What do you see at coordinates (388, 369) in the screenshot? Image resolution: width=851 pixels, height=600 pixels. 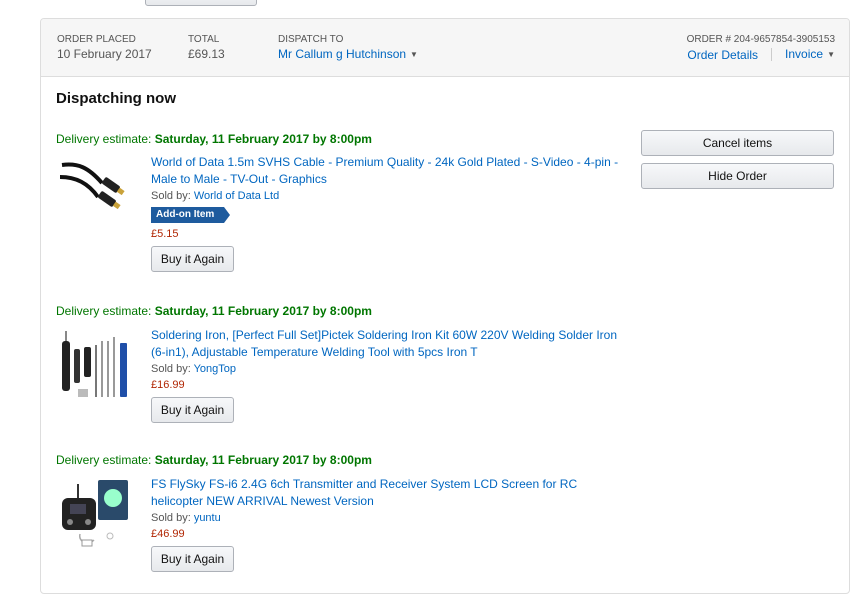 I see `sold-by: Sold by: YongTop` at bounding box center [388, 369].